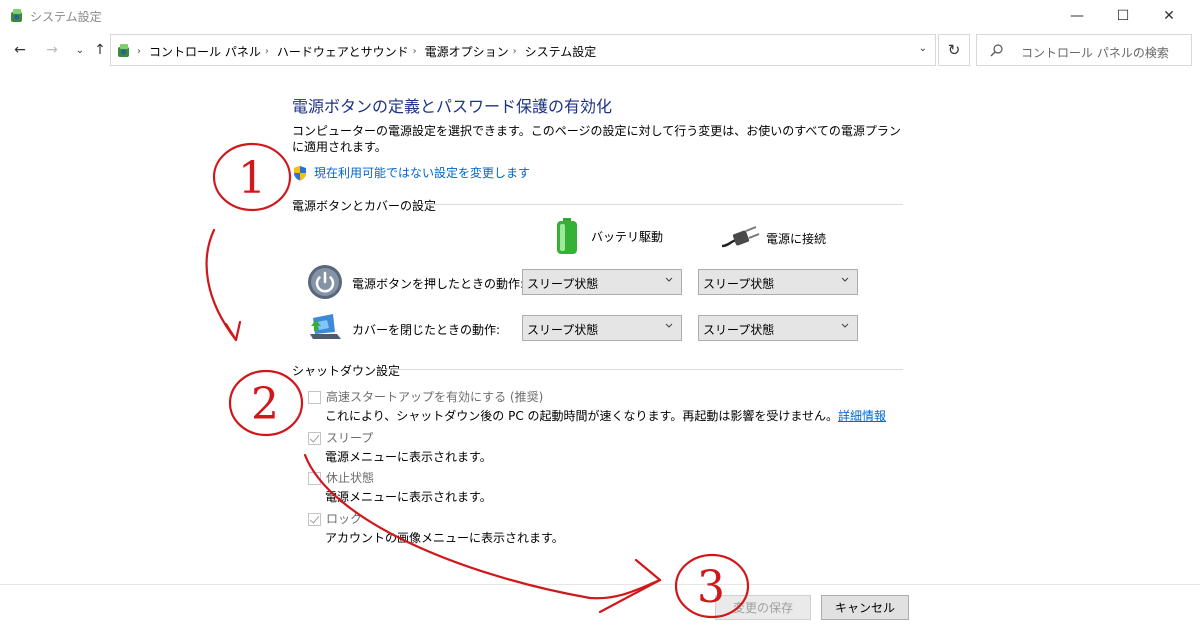  I want to click on search-input: コントロール パネルの検索, so click(1084, 50).